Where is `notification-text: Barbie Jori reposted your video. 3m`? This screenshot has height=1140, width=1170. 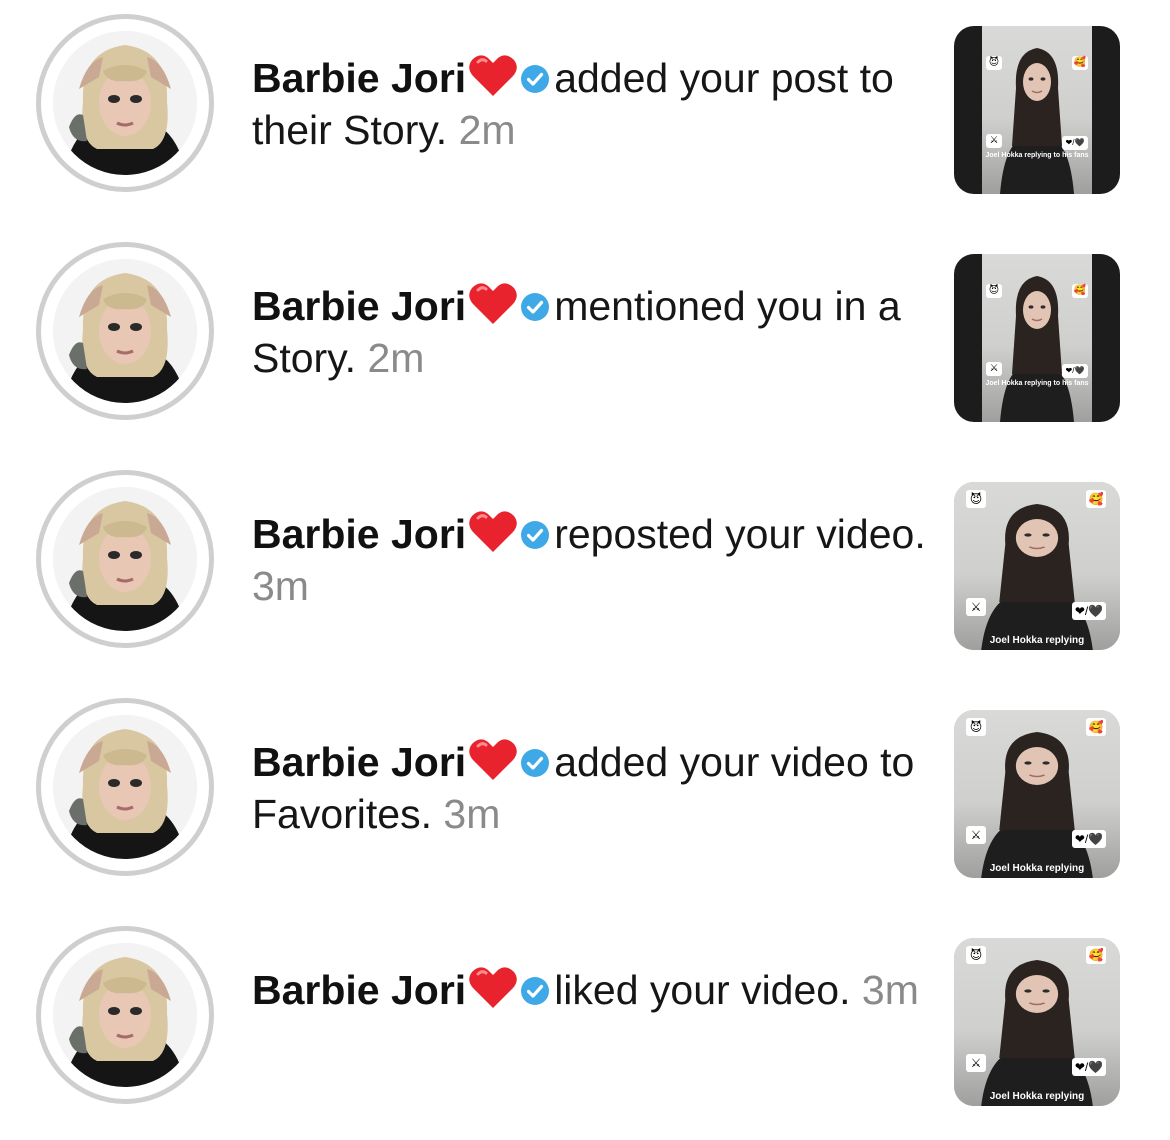
notification-text: Barbie Jori reposted your video. 3m is located at coordinates (592, 560).